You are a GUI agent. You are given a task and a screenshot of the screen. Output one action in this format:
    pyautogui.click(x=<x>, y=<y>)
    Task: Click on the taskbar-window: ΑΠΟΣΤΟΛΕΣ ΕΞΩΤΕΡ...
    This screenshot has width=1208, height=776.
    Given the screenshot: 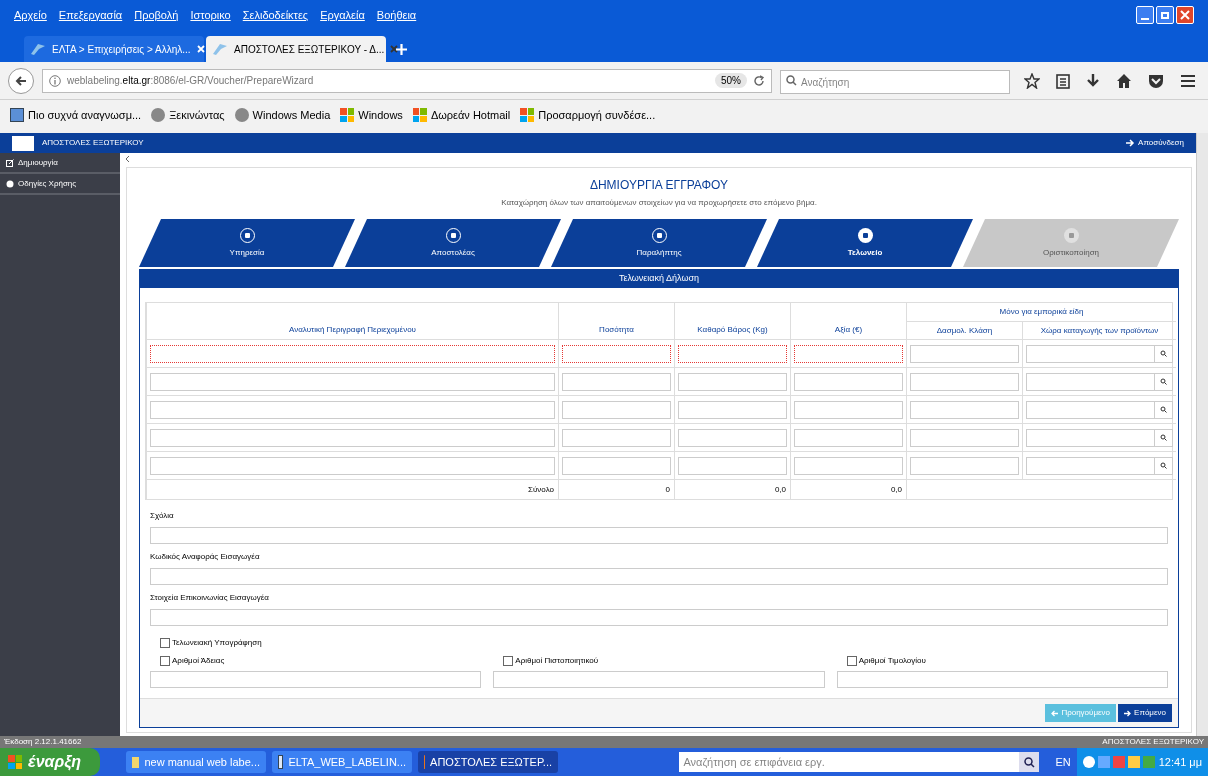 What is the action you would take?
    pyautogui.click(x=488, y=762)
    